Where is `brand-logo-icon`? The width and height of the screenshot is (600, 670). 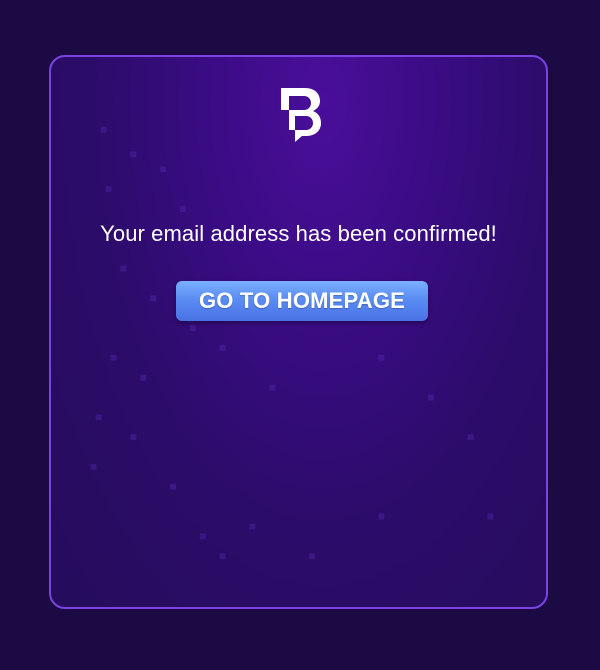
brand-logo-icon is located at coordinates (301, 115).